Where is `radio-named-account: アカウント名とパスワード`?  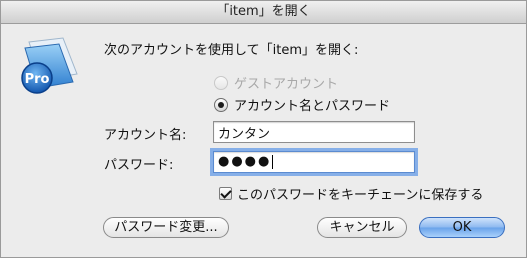 radio-named-account: アカウント名とパスワード is located at coordinates (302, 104).